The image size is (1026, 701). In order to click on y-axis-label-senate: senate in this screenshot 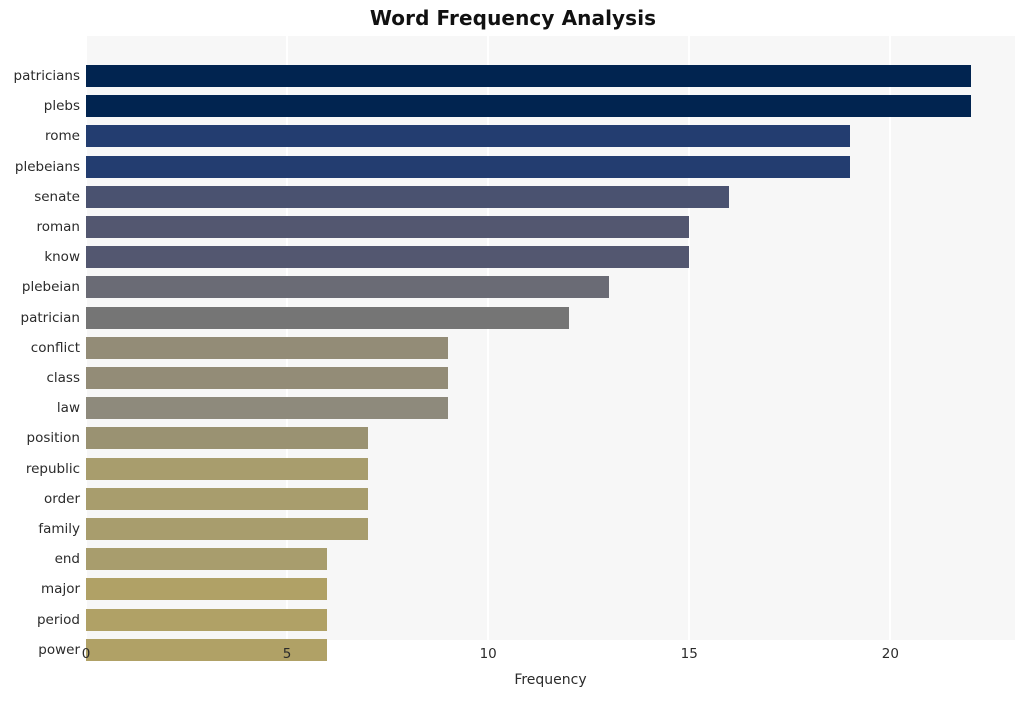, I will do `click(57, 196)`.